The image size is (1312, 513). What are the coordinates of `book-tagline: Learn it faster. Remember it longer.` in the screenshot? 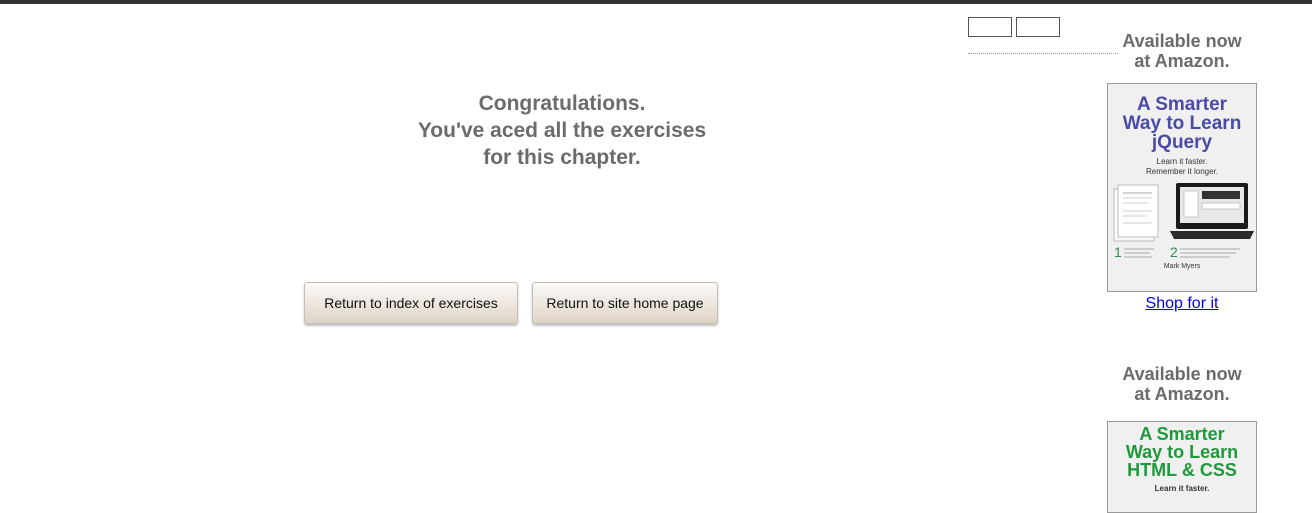 It's located at (1182, 167).